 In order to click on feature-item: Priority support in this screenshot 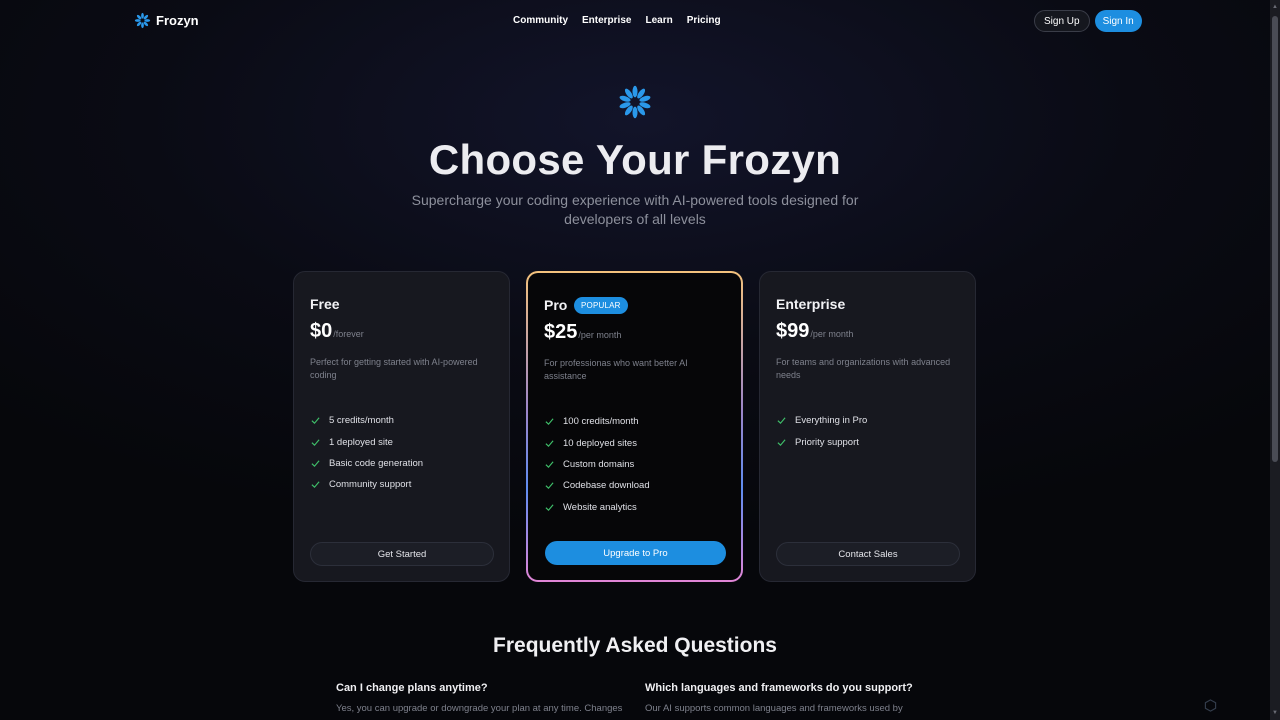, I will do `click(822, 441)`.